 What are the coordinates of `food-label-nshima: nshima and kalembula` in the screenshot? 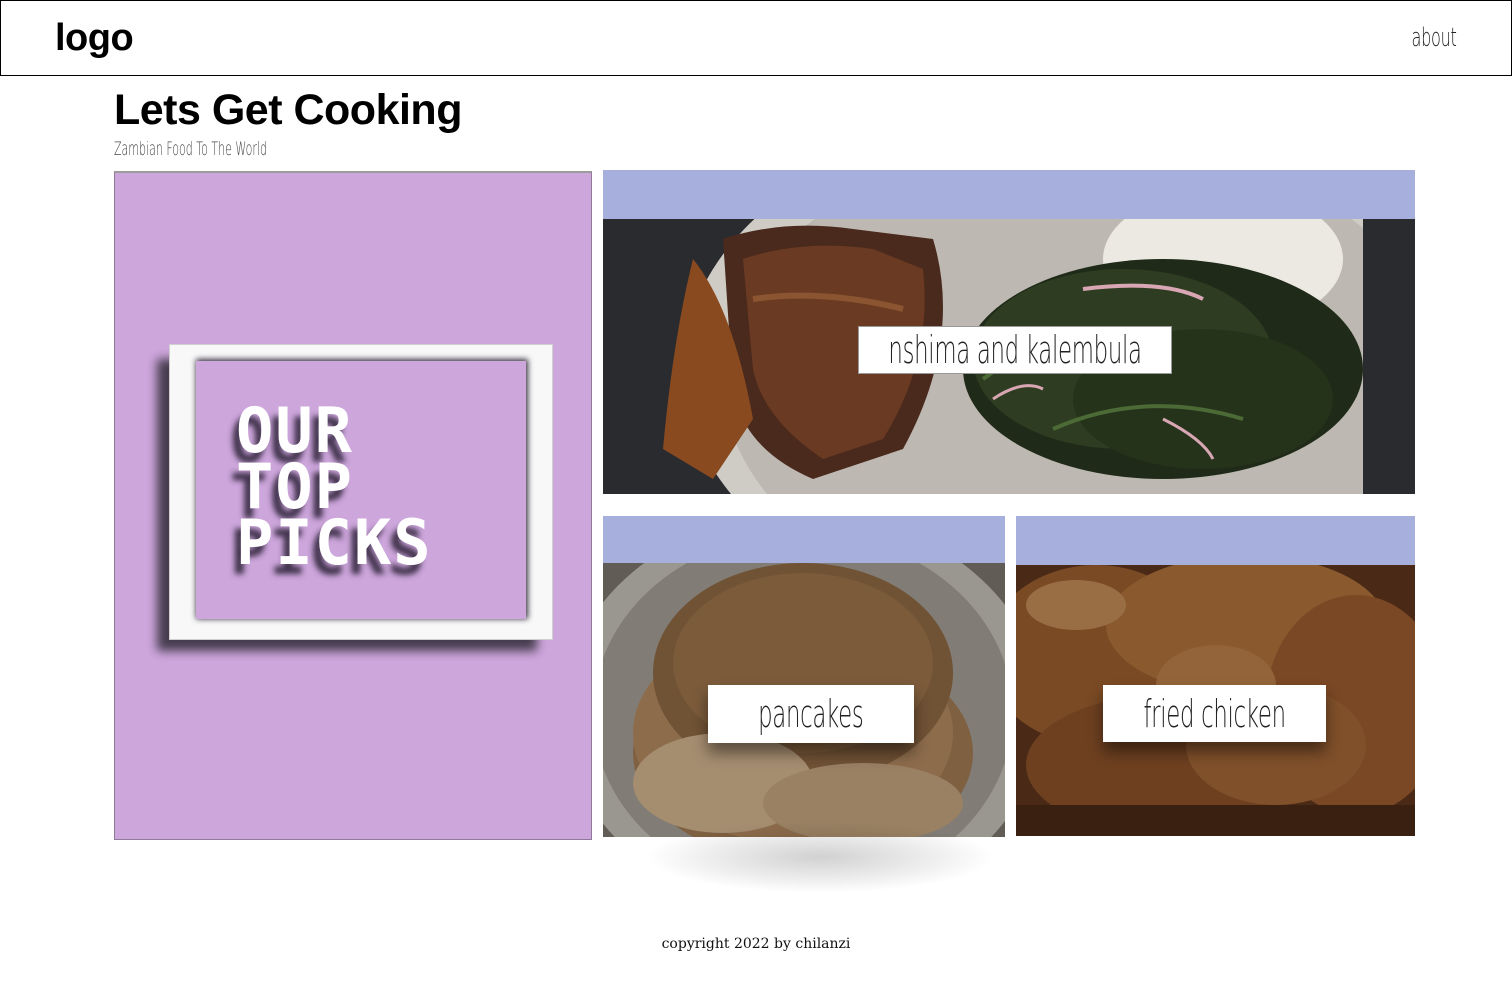 It's located at (1015, 350).